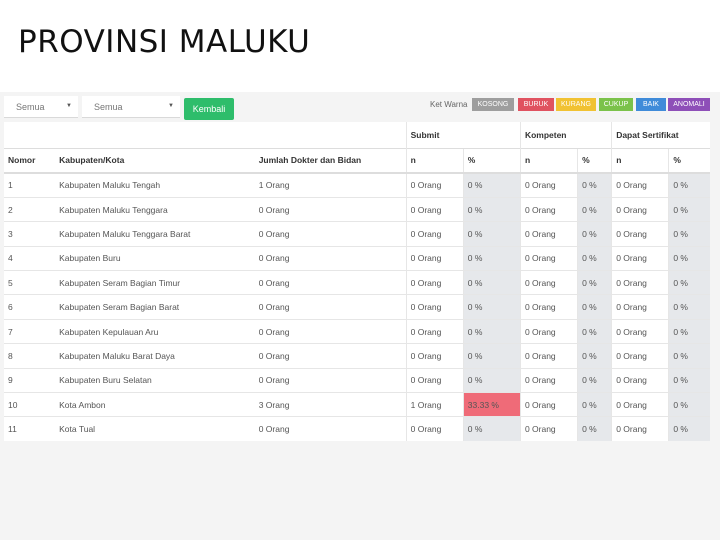 This screenshot has width=720, height=540. What do you see at coordinates (594, 160) in the screenshot?
I see `col-kompeten-pct: %` at bounding box center [594, 160].